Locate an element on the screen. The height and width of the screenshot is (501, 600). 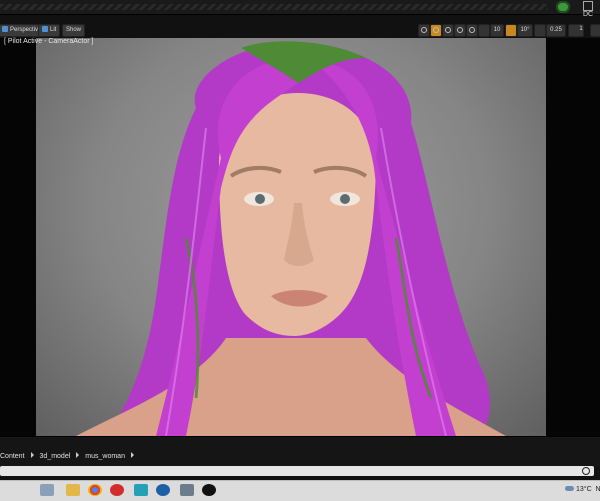
viewport-right-bar is located at coordinates (573, 237).